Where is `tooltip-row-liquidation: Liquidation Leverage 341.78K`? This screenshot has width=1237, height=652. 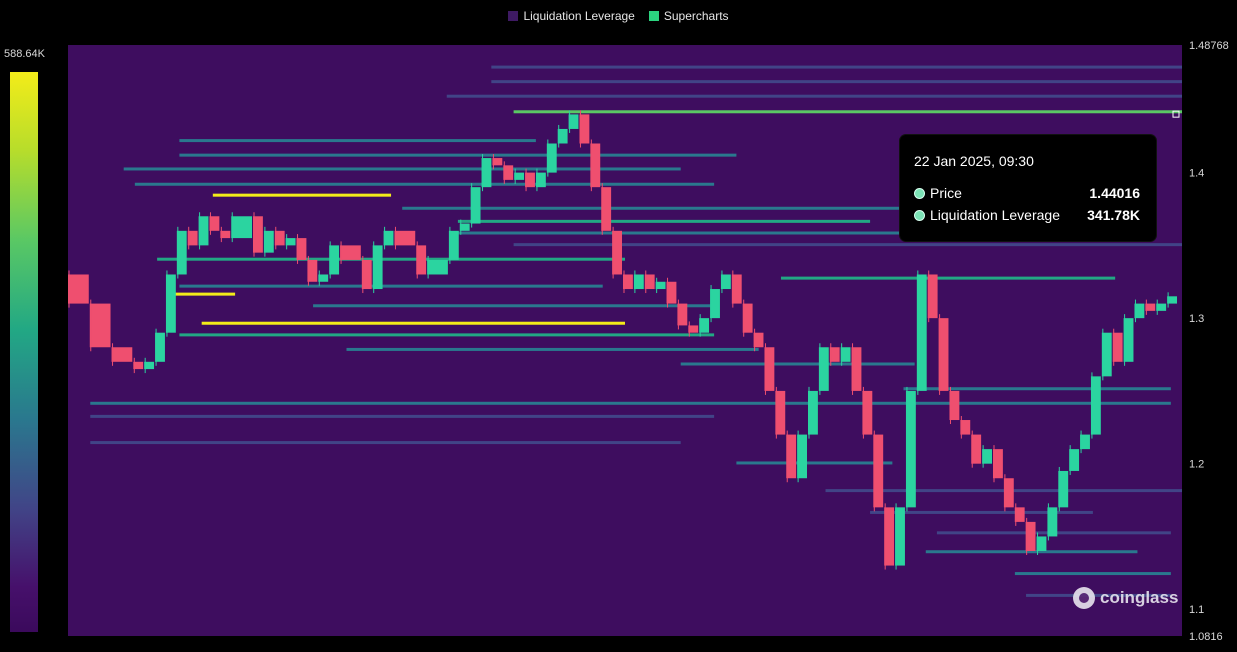
tooltip-row-liquidation: Liquidation Leverage 341.78K is located at coordinates (1027, 215).